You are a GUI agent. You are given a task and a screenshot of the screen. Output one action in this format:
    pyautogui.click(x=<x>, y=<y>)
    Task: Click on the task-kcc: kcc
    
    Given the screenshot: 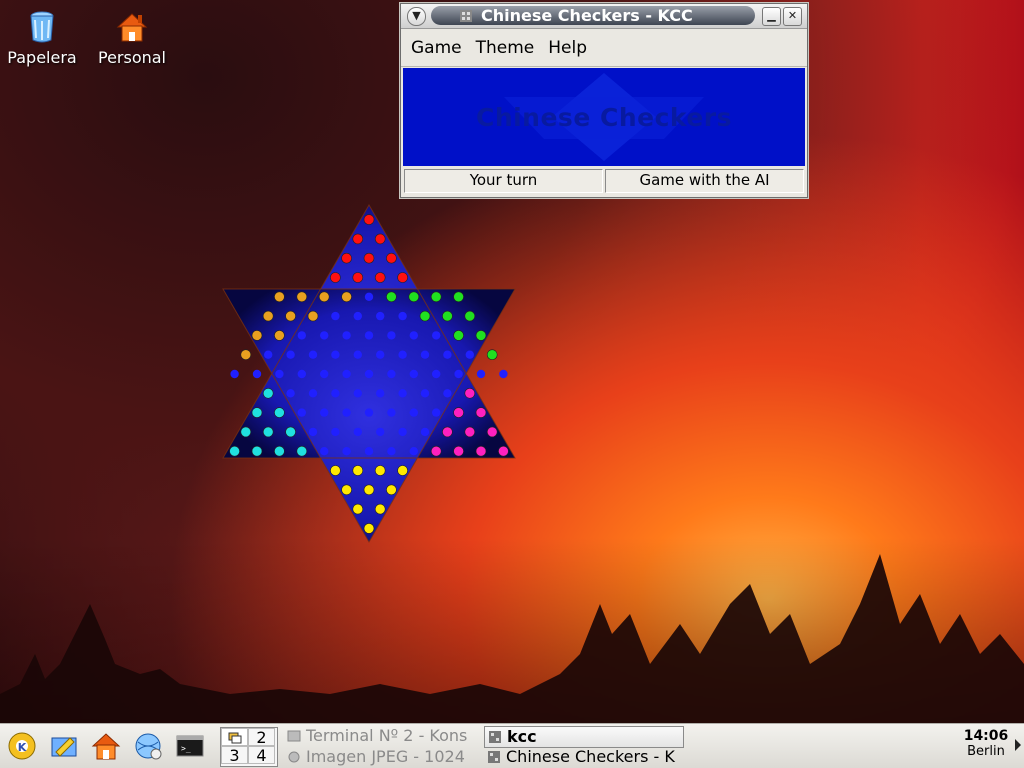 What is the action you would take?
    pyautogui.click(x=584, y=737)
    